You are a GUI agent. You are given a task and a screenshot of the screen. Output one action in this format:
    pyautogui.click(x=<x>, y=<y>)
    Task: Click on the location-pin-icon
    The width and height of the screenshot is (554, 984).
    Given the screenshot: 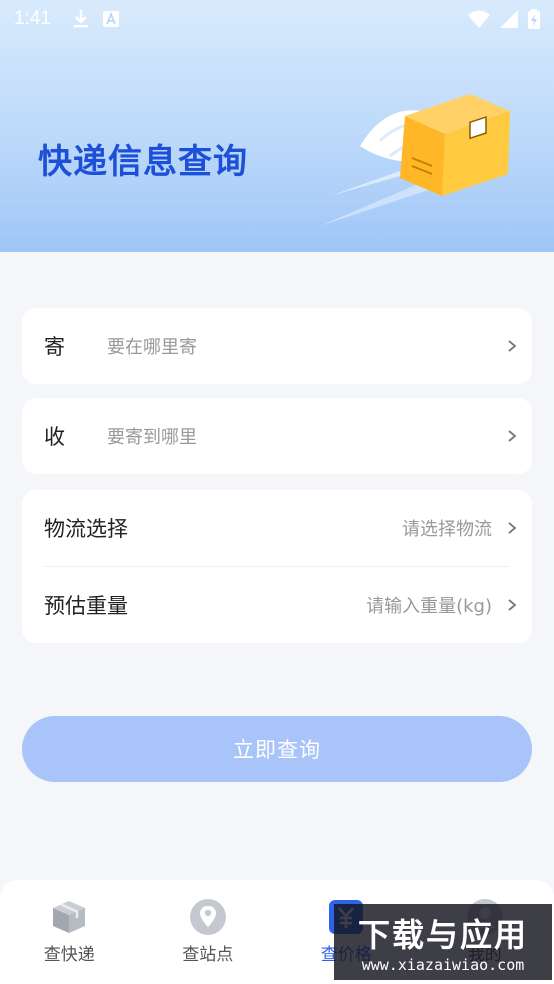 What is the action you would take?
    pyautogui.click(x=207, y=917)
    